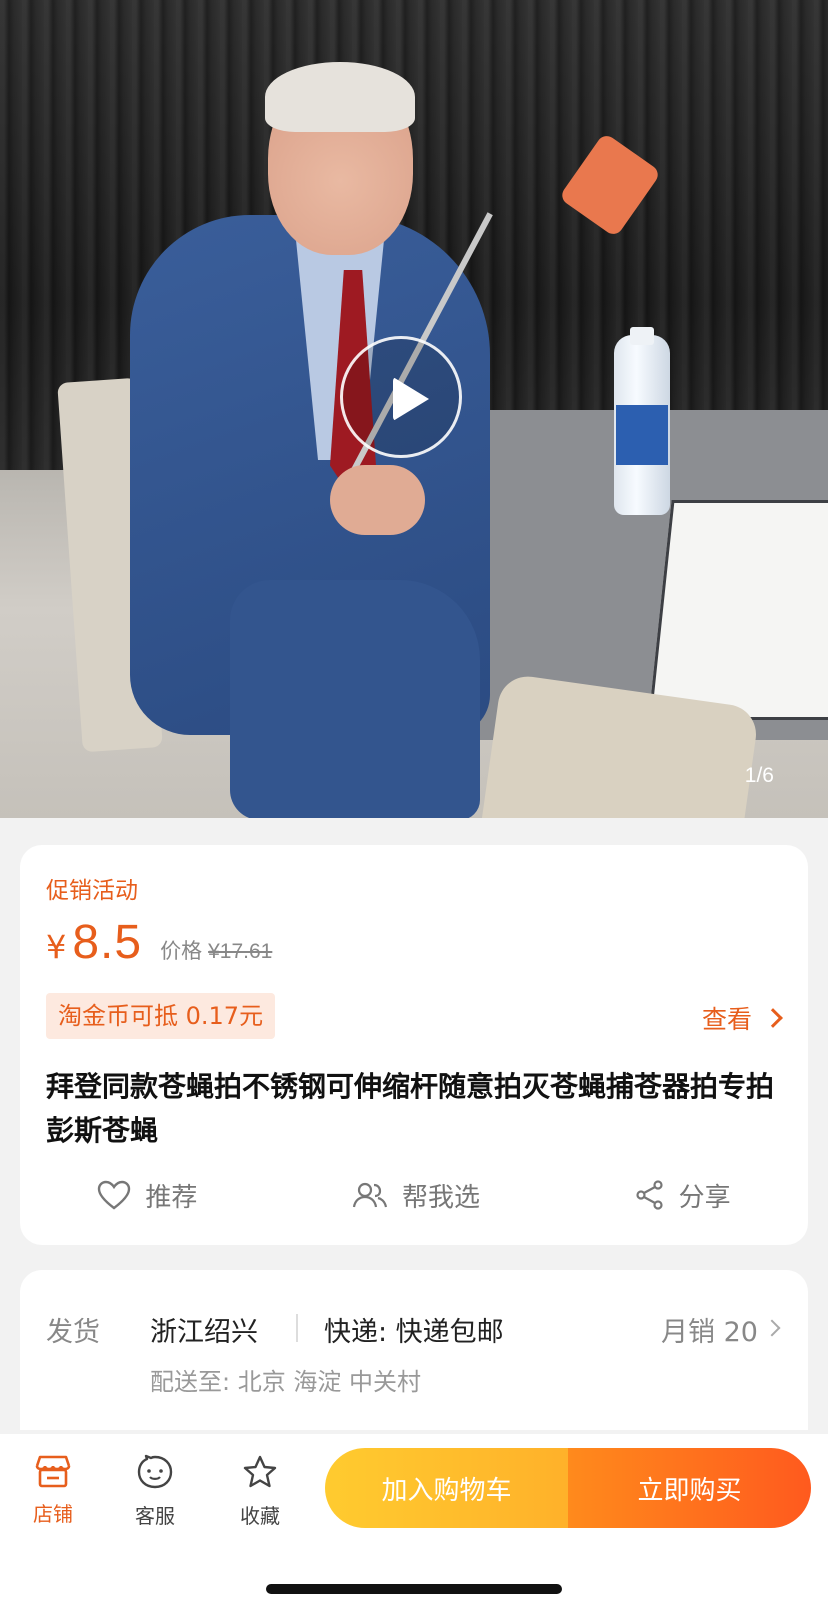  I want to click on product-actions: 推荐 帮我选 分享, so click(414, 1195).